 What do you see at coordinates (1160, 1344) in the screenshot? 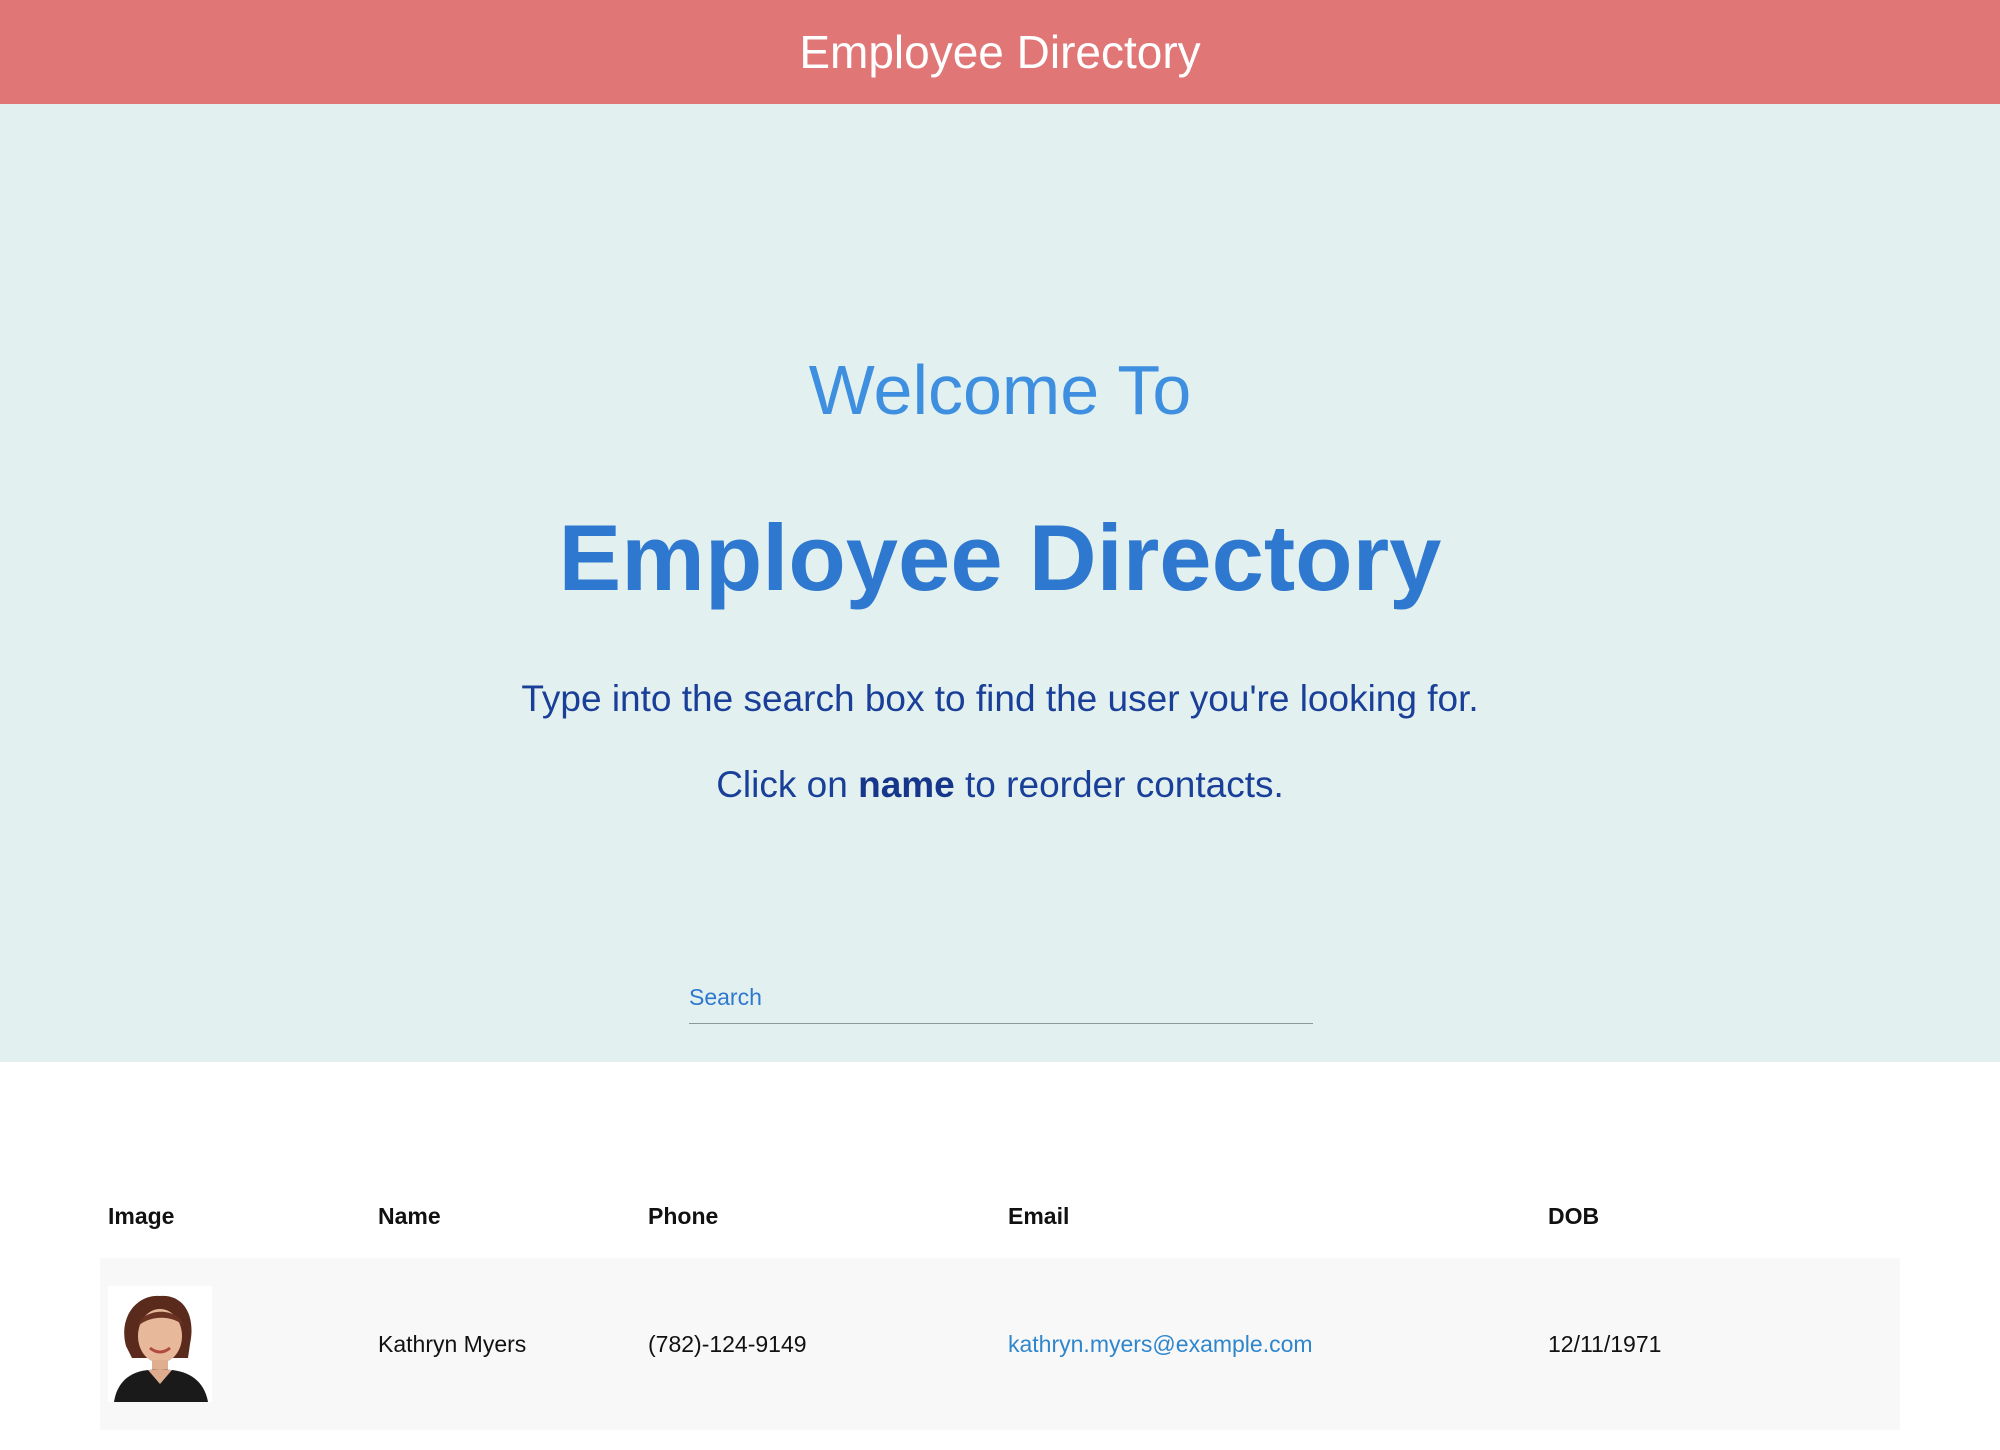
I see `email-link: kathryn.myers@example.com` at bounding box center [1160, 1344].